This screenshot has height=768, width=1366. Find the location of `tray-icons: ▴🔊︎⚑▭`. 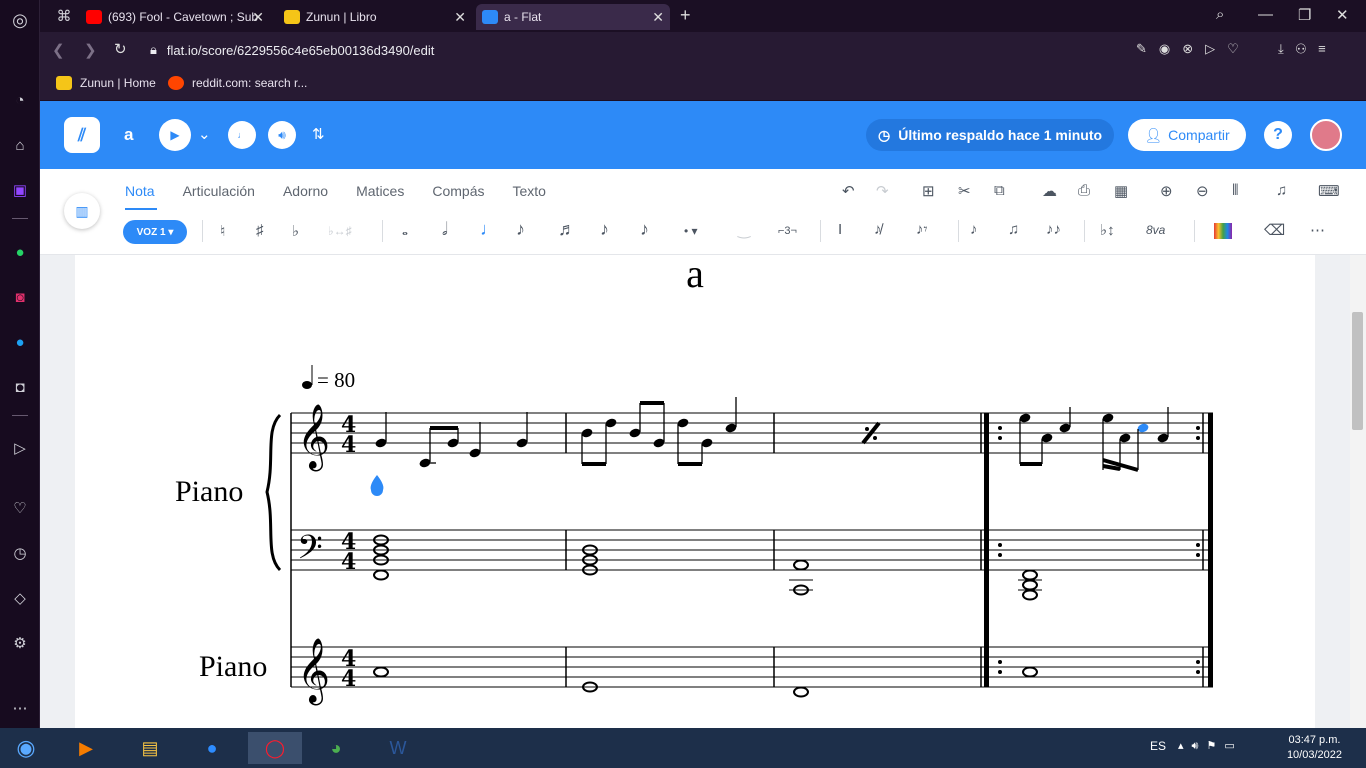

tray-icons: ▴🔊︎⚑▭ is located at coordinates (1210, 746).